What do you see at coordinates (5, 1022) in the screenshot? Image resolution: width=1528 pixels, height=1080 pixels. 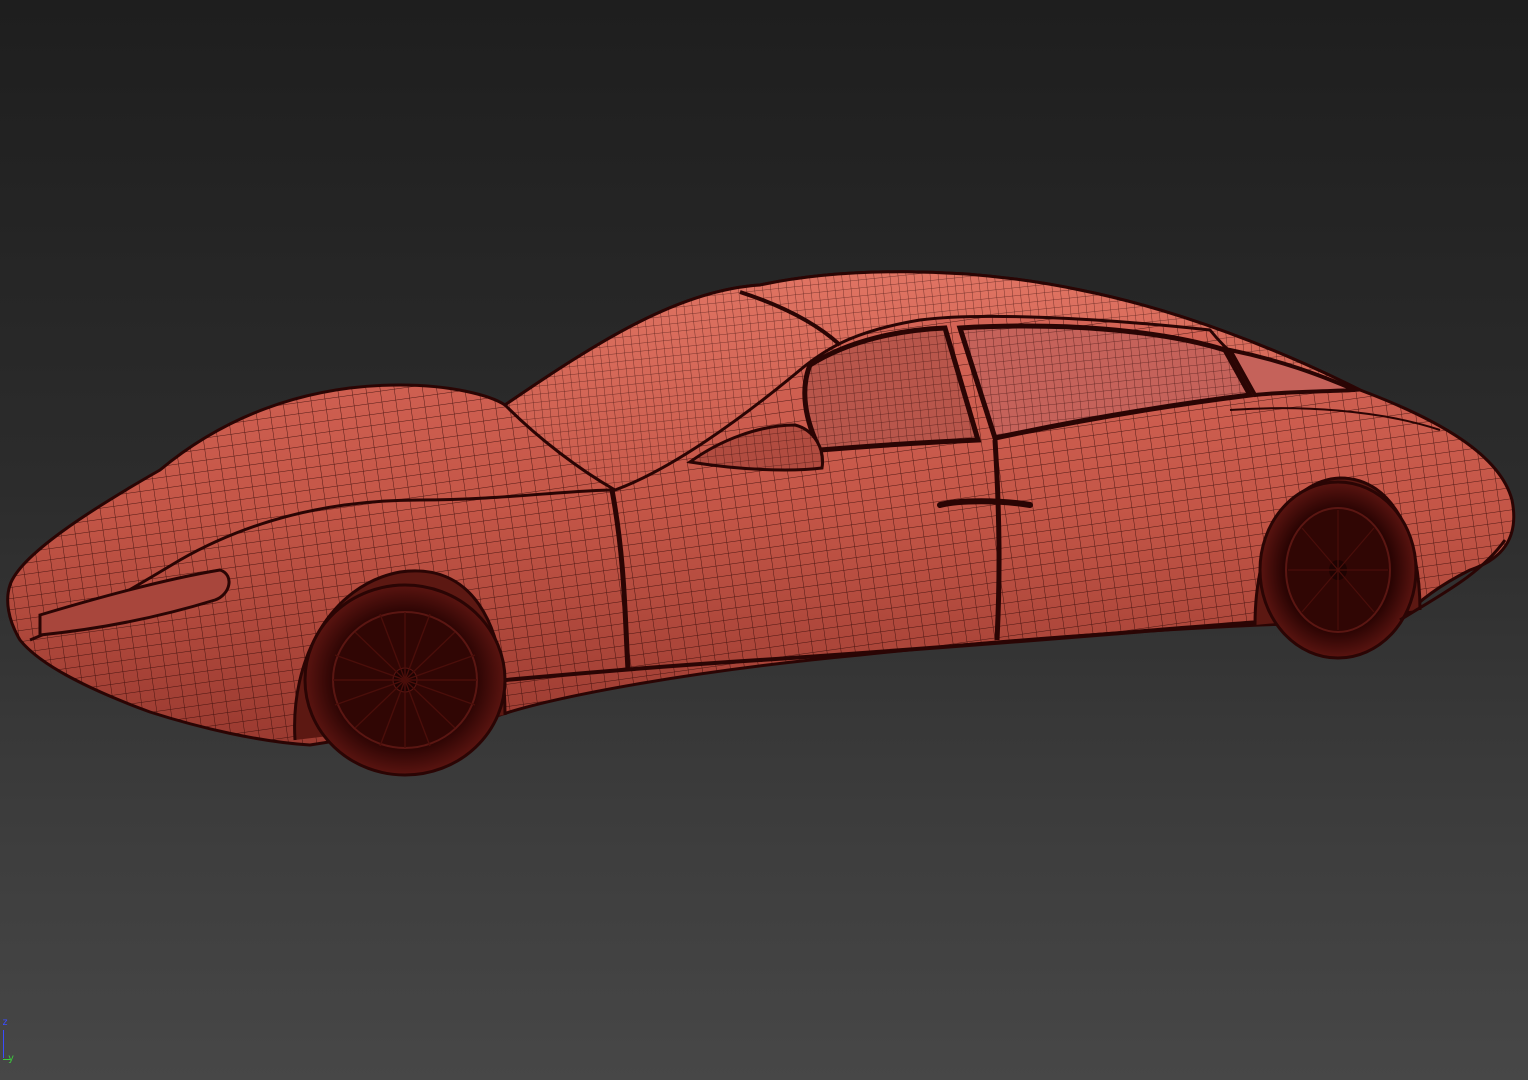 I see `z-axis-label: z` at bounding box center [5, 1022].